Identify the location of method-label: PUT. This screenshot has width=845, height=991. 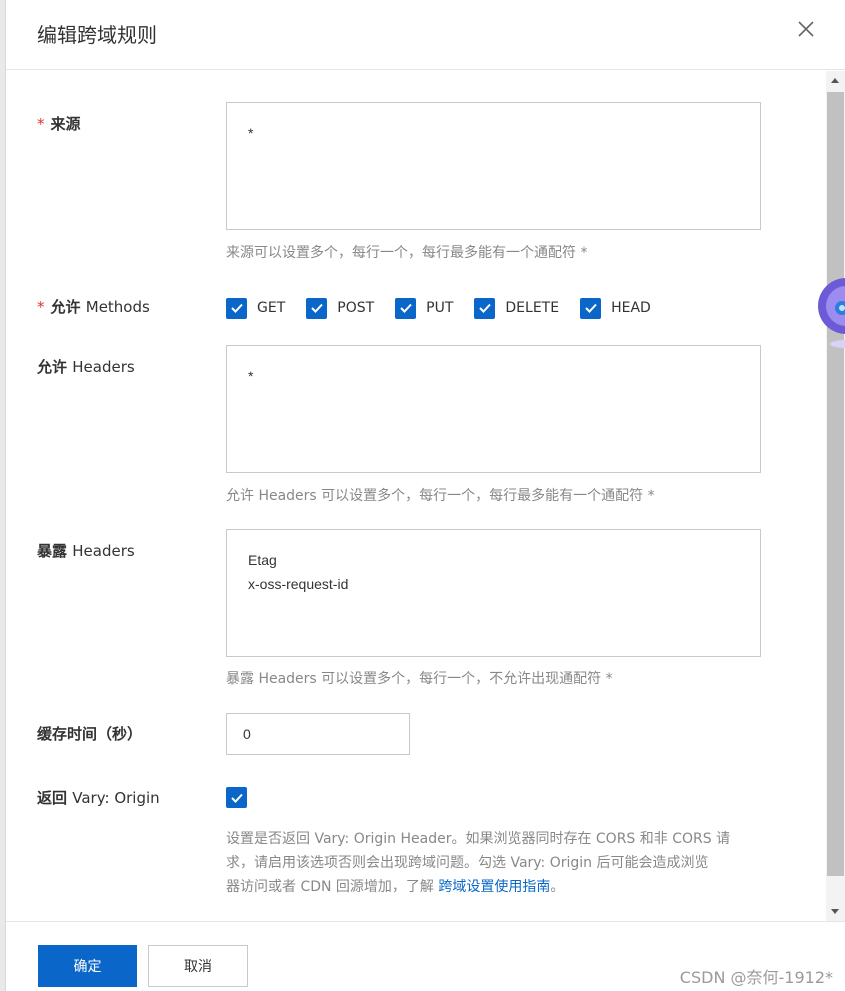
(440, 308).